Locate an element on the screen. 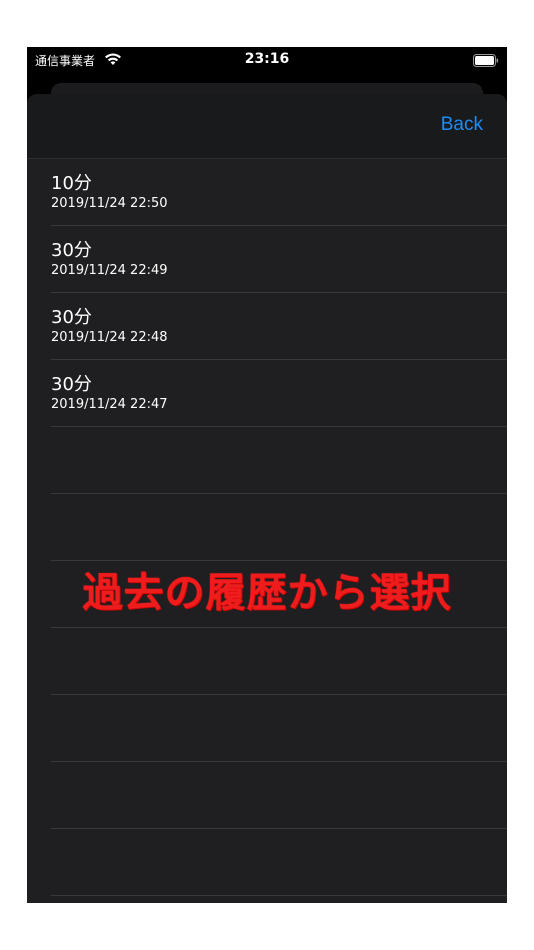 The width and height of the screenshot is (534, 950). list-item: 30分 2019/11/24 22:49 is located at coordinates (279, 259).